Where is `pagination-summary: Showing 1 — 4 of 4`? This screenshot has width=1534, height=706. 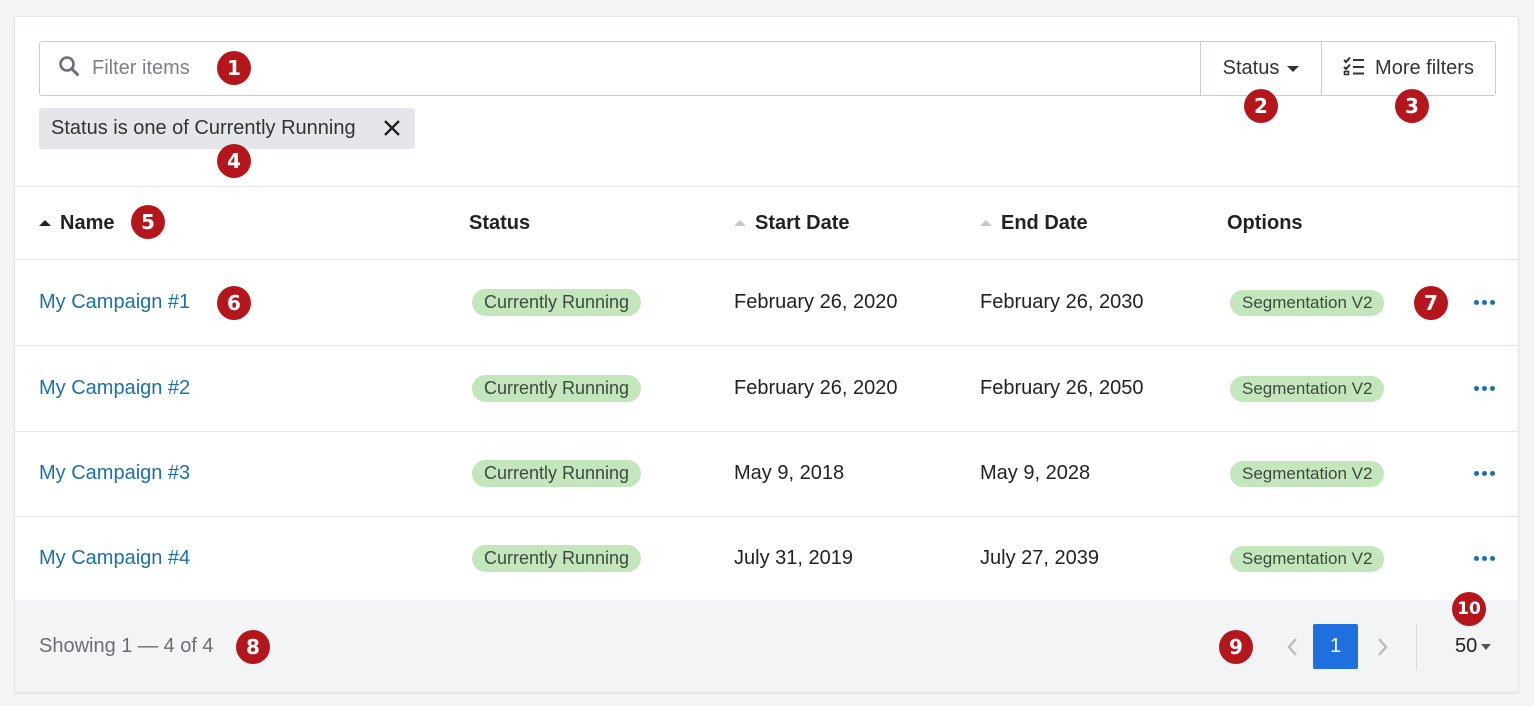 pagination-summary: Showing 1 — 4 of 4 is located at coordinates (126, 646).